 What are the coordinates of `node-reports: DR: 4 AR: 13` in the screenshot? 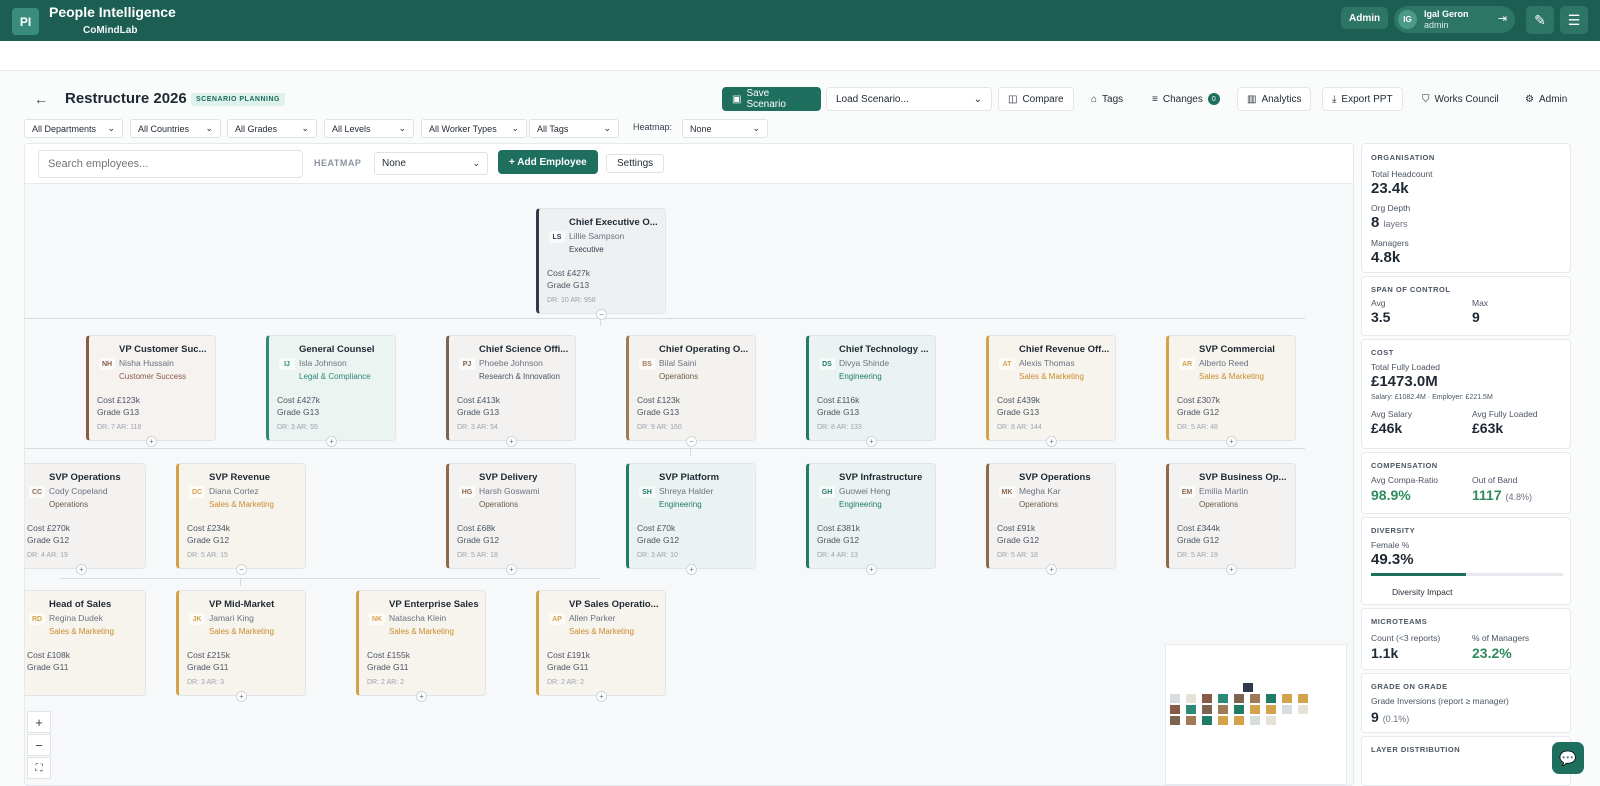 It's located at (837, 555).